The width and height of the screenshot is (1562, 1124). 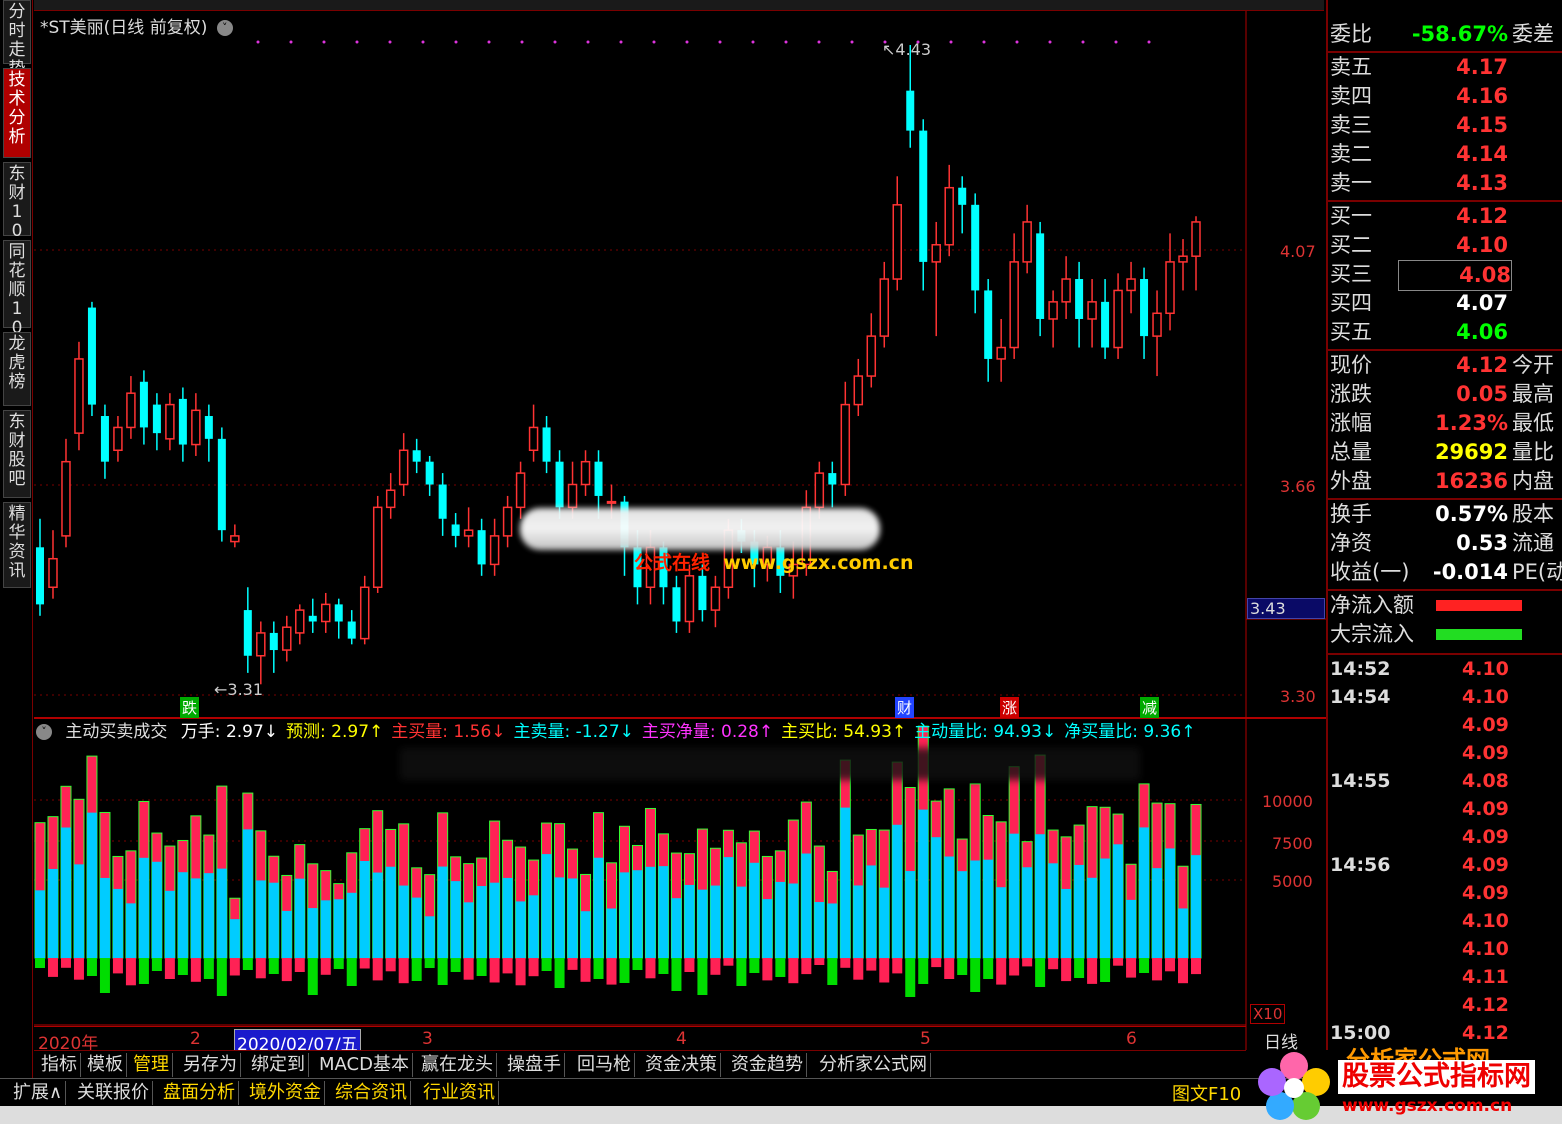 What do you see at coordinates (1286, 608) in the screenshot?
I see `current-price-tag: 3.43` at bounding box center [1286, 608].